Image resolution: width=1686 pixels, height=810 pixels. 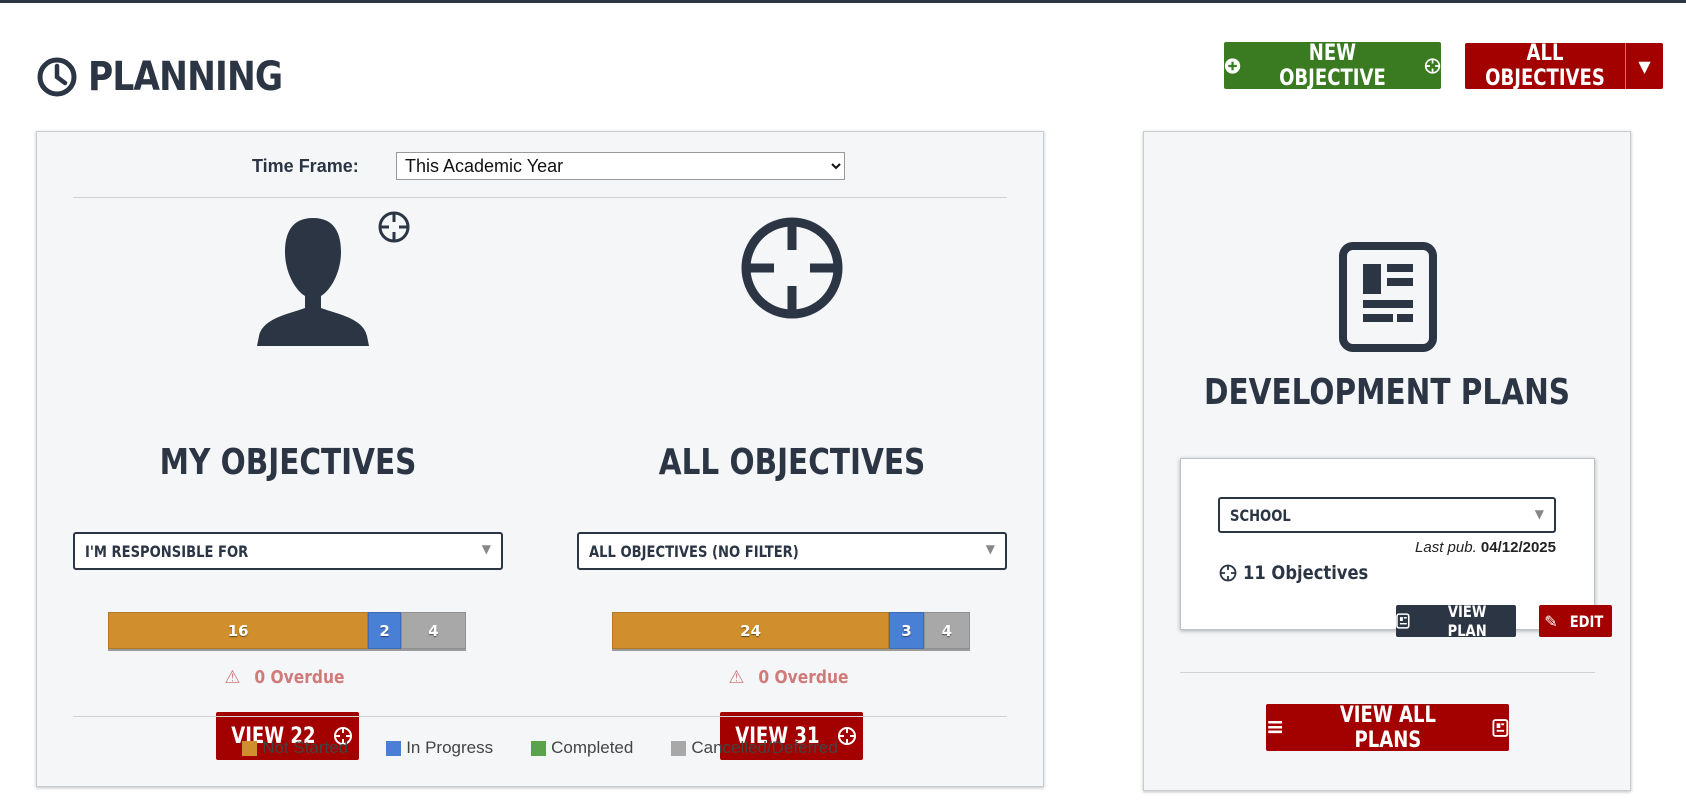 What do you see at coordinates (167, 551) in the screenshot?
I see `my-objectives-filter-value: I'M RESPONSIBLE FOR` at bounding box center [167, 551].